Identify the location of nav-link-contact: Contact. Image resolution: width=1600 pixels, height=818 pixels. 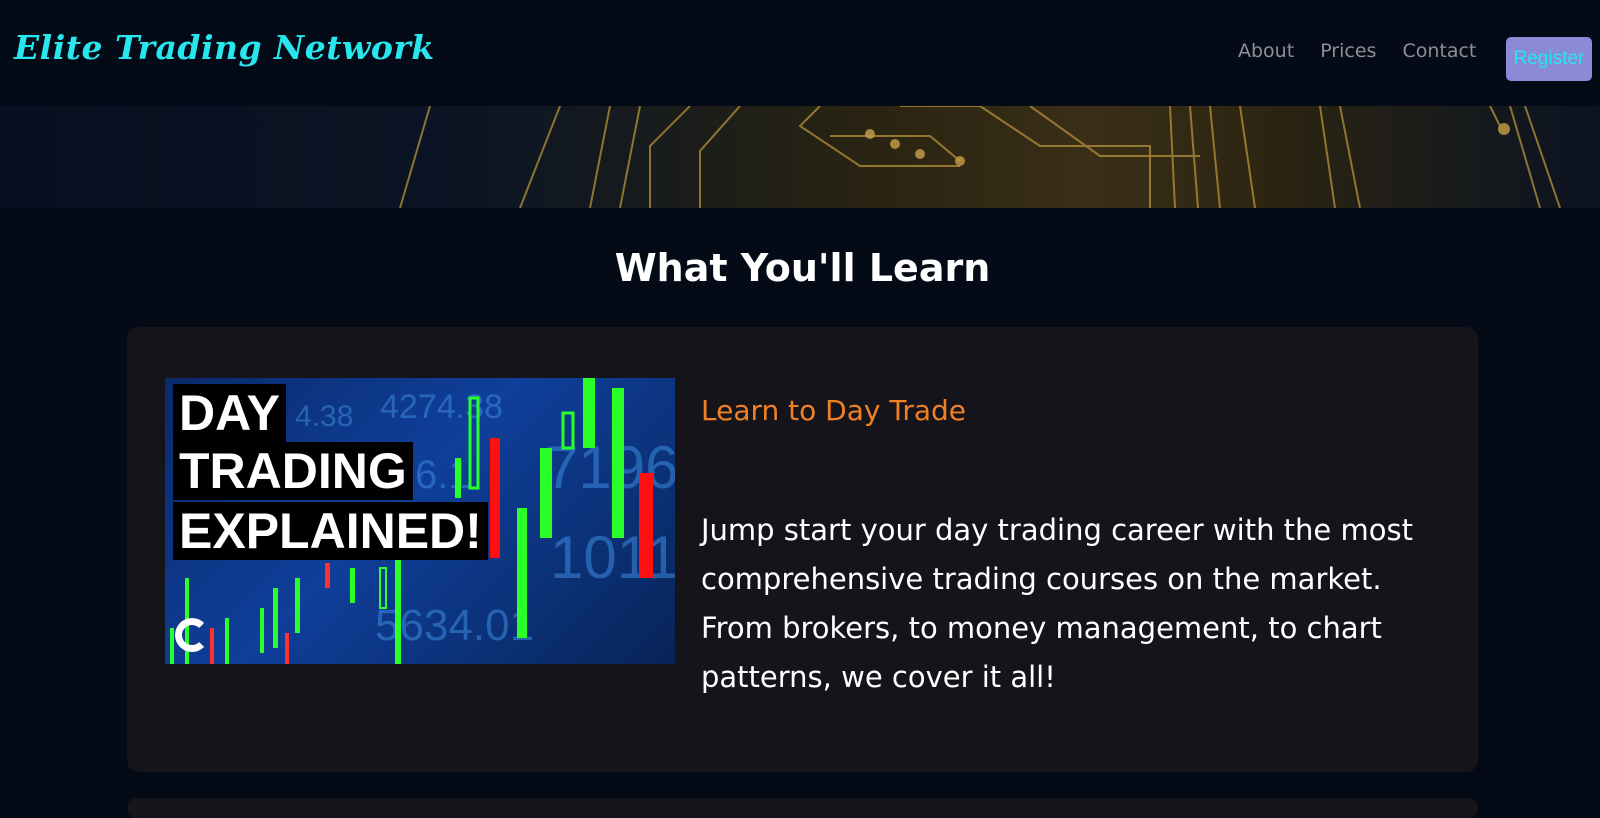
(1439, 51).